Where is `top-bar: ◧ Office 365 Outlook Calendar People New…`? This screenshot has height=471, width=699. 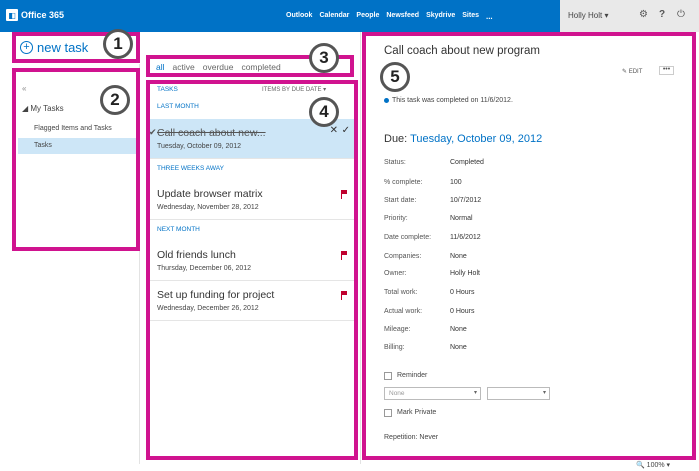 top-bar: ◧ Office 365 Outlook Calendar People New… is located at coordinates (349, 16).